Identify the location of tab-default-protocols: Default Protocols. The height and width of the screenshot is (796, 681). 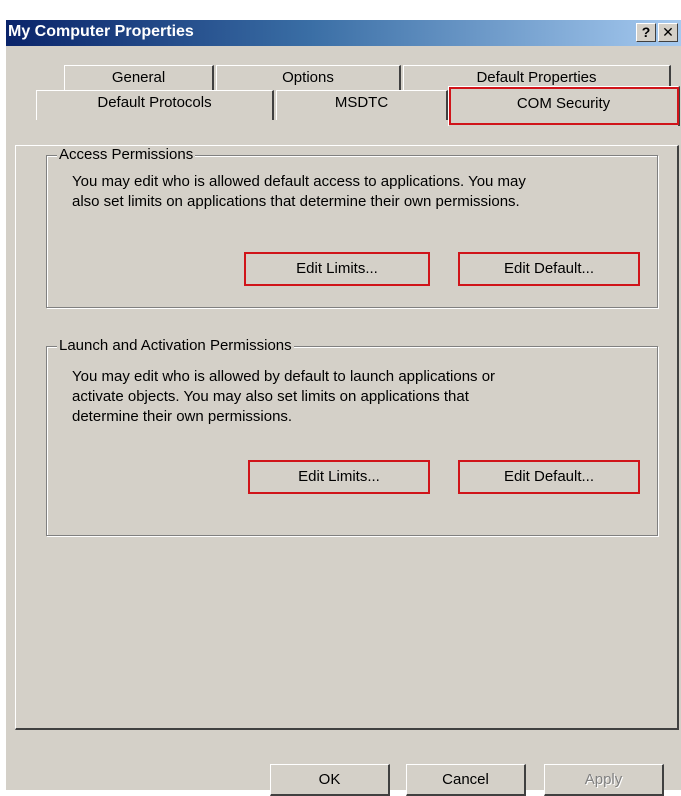
(155, 105).